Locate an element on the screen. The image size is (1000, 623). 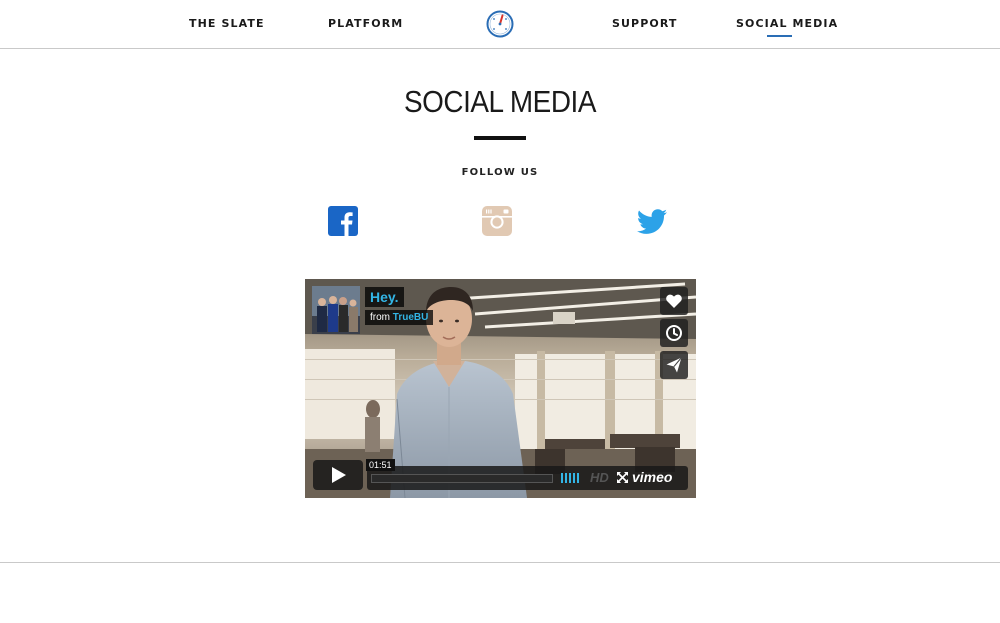
play-button is located at coordinates (338, 475).